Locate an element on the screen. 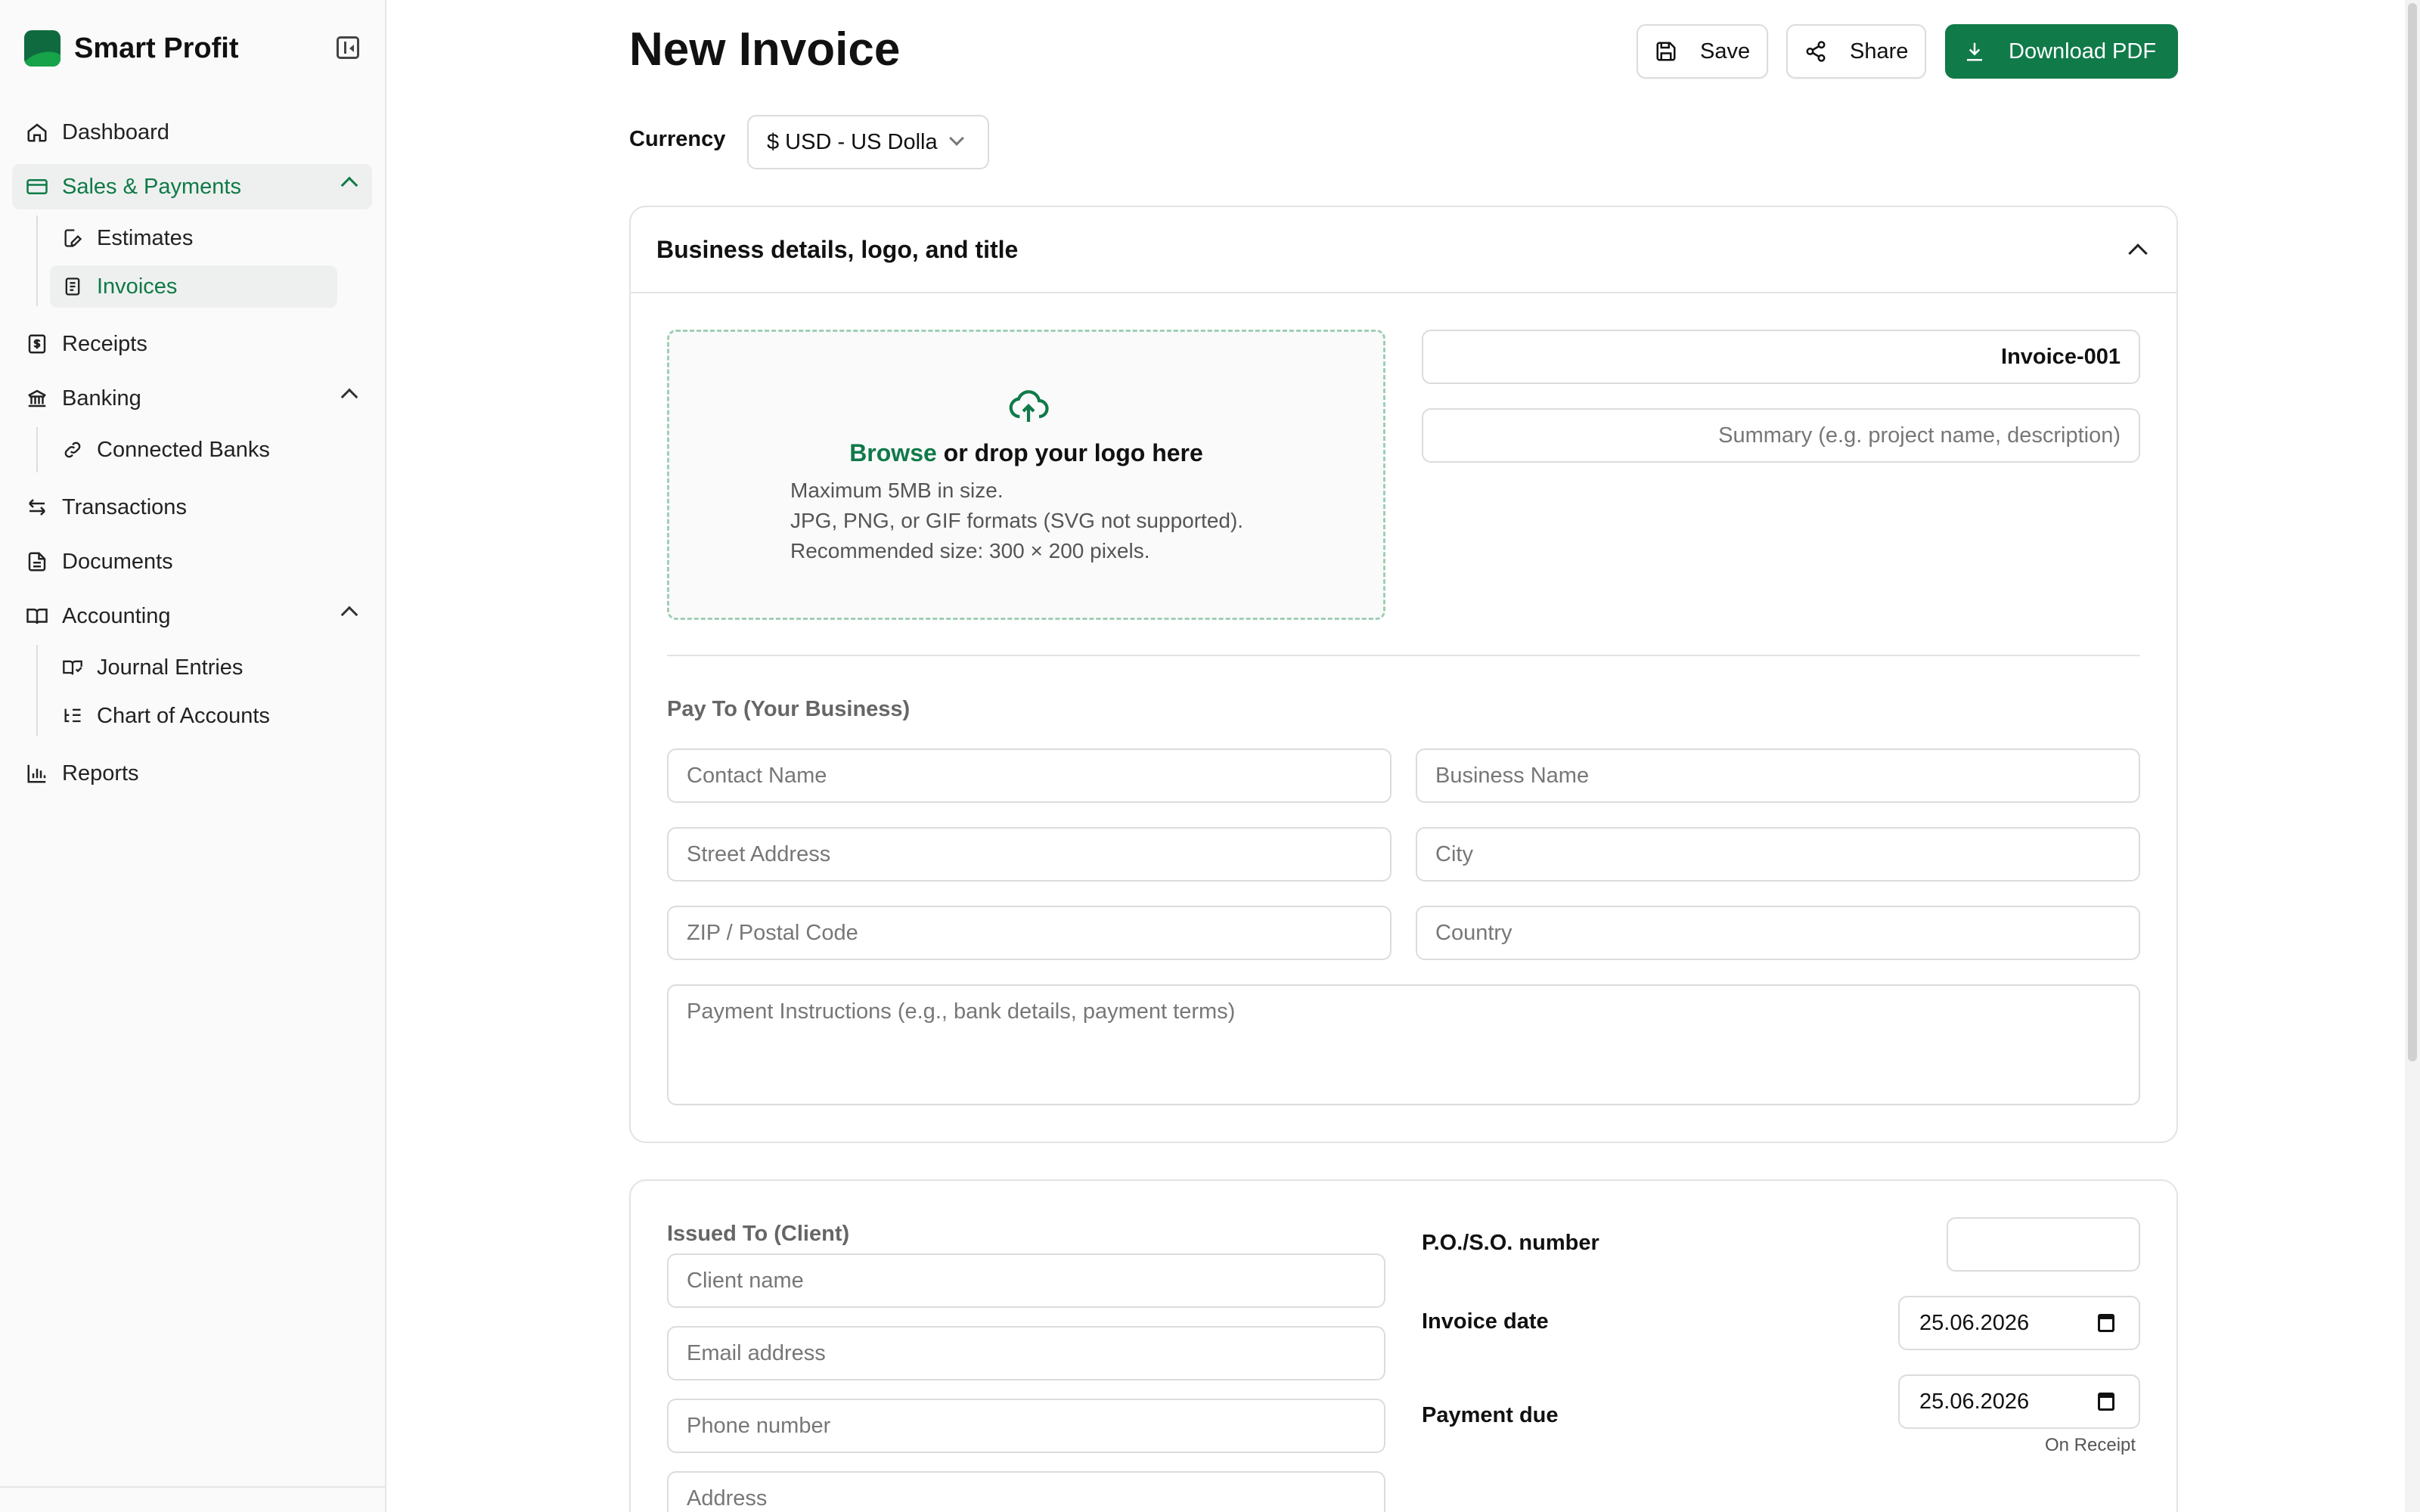  payment-due-value: 25.06.2026 is located at coordinates (1974, 1401).